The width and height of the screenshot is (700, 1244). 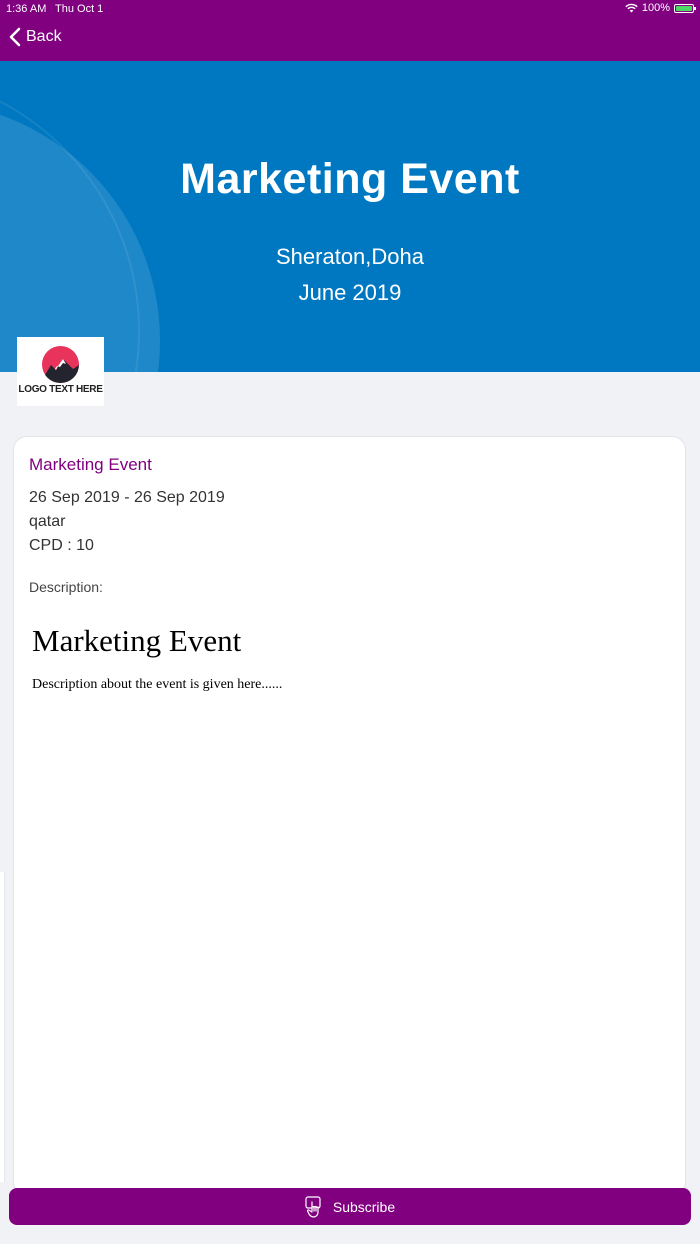 What do you see at coordinates (127, 497) in the screenshot?
I see `event-dates: 26 Sep 2019 - 26 Sep 2019` at bounding box center [127, 497].